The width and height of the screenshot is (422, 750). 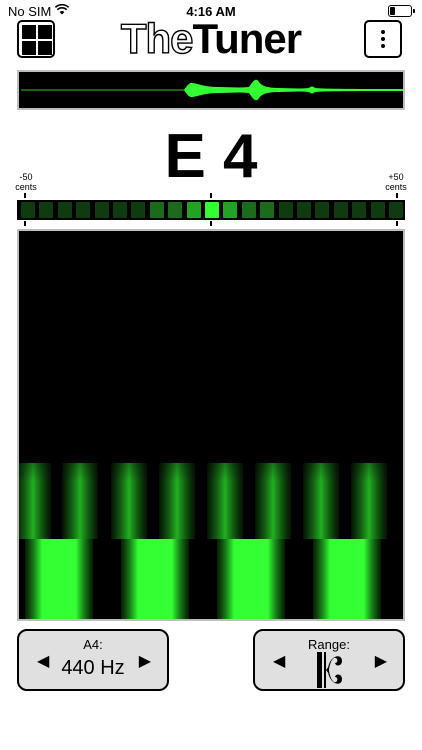 I want to click on range-increase-button: ▶, so click(x=381, y=662).